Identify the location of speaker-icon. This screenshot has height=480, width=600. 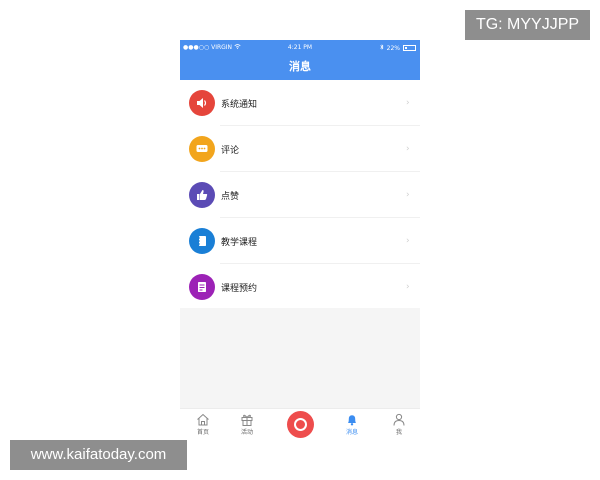
(202, 103).